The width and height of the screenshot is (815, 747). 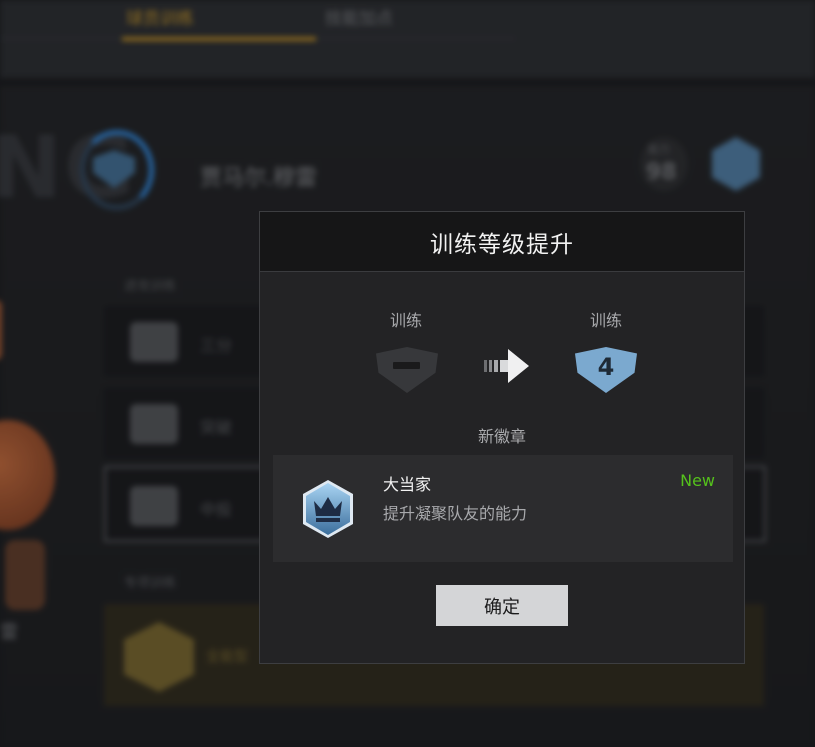 I want to click on new-tag: New, so click(x=697, y=480).